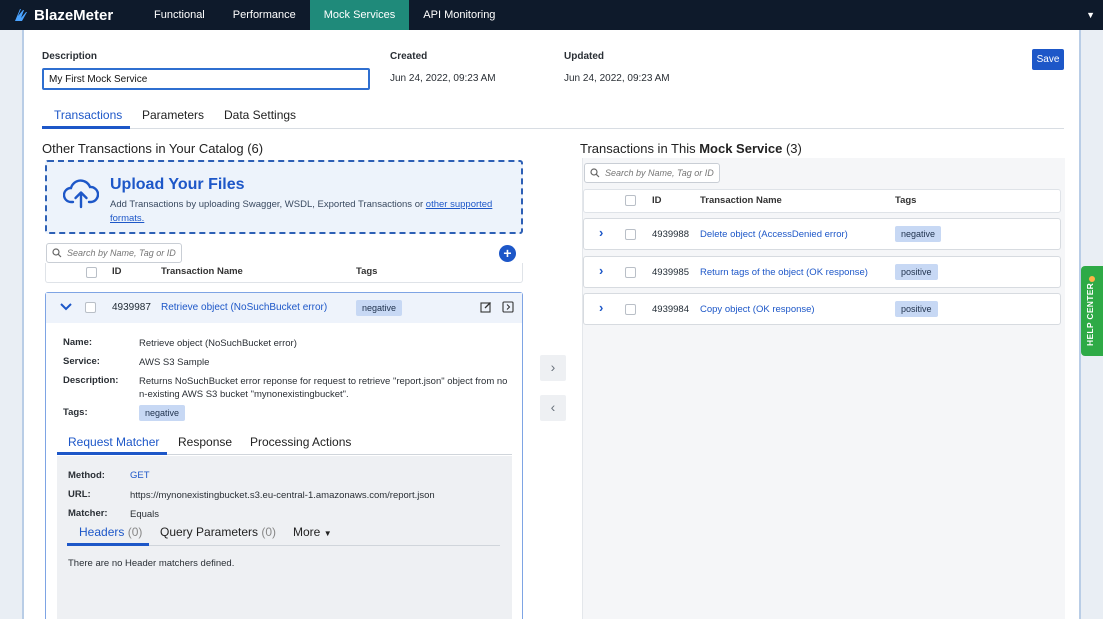  What do you see at coordinates (1090, 15) in the screenshot?
I see `user-menu-caret-icon: ▼` at bounding box center [1090, 15].